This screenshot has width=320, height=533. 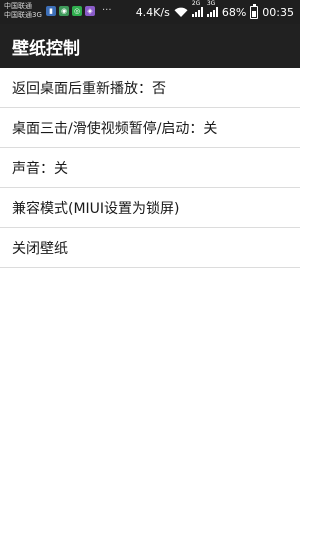 I want to click on signal-3g-label: 3G, so click(x=211, y=3).